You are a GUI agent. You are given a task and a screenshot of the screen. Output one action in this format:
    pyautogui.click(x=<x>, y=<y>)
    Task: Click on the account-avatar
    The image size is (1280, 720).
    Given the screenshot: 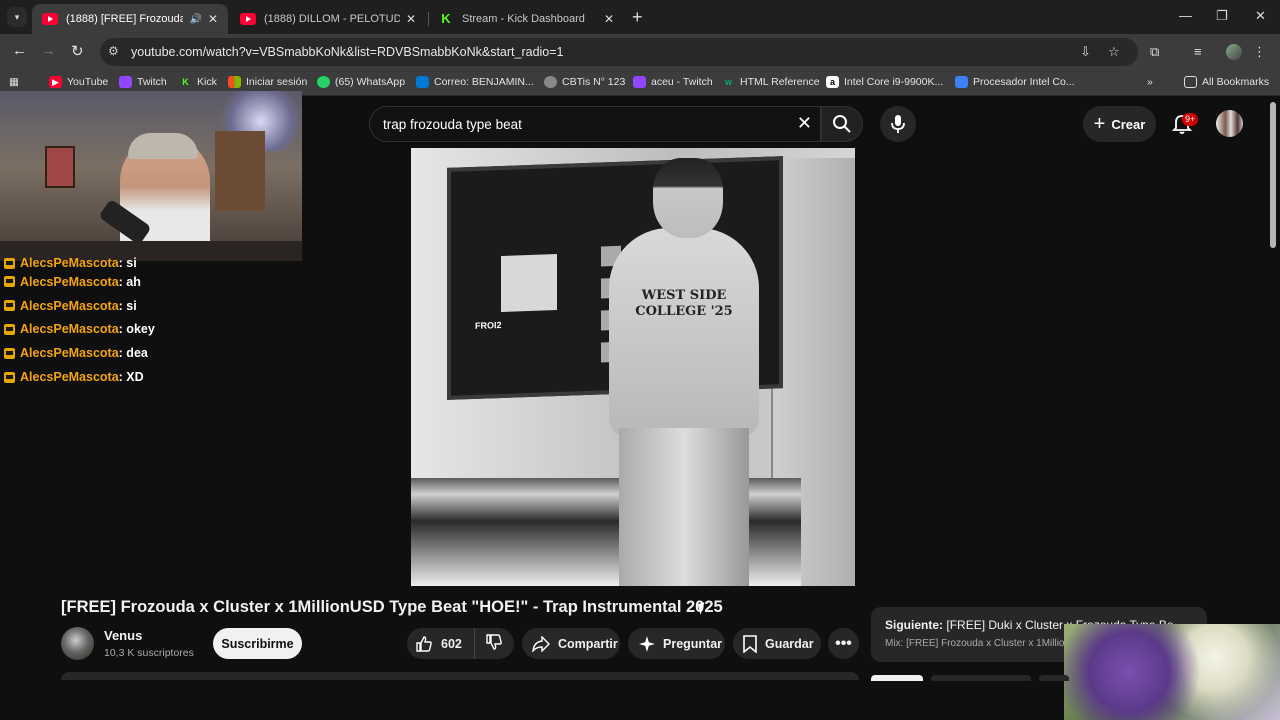 What is the action you would take?
    pyautogui.click(x=1229, y=123)
    